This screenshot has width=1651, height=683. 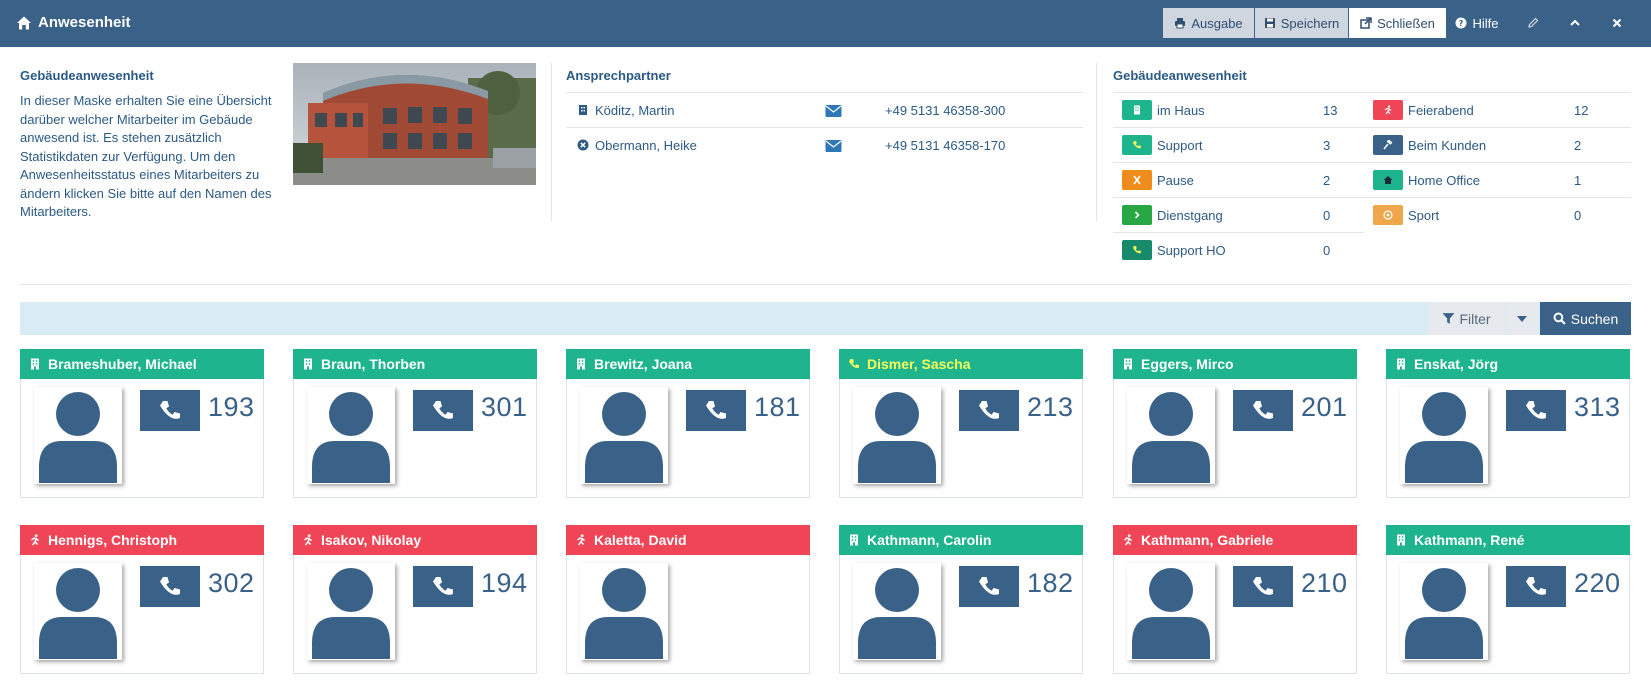 I want to click on employee-card-header: Braun, Thorben, so click(x=415, y=364).